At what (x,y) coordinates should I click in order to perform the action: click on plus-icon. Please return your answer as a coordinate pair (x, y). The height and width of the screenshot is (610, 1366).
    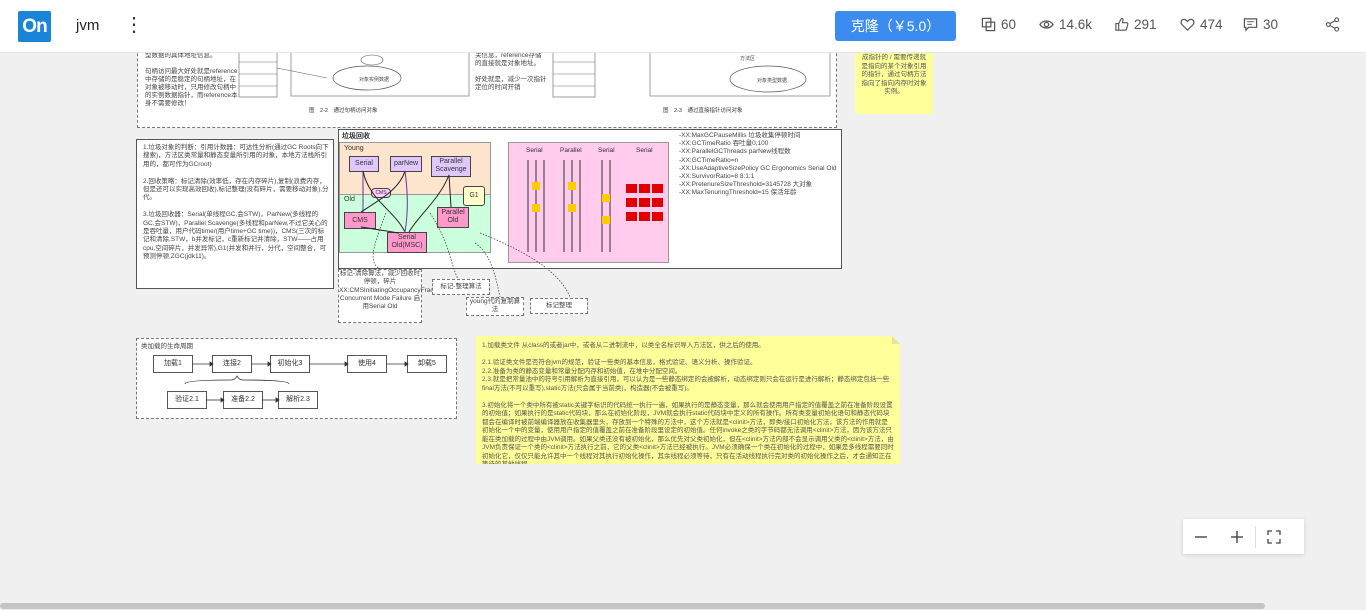
    Looking at the image, I should click on (1237, 536).